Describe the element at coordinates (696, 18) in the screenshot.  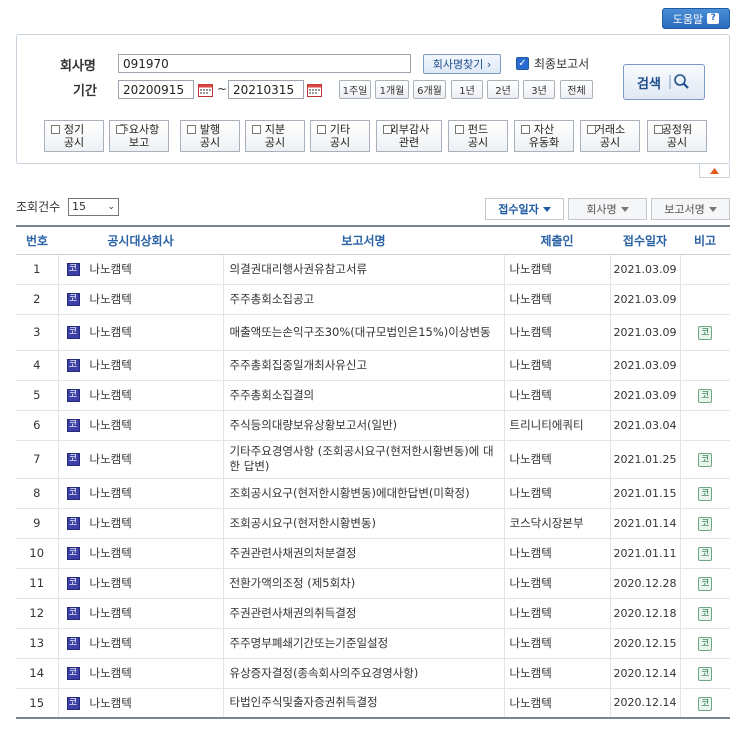
I see `help-button: 도움말 ?` at that location.